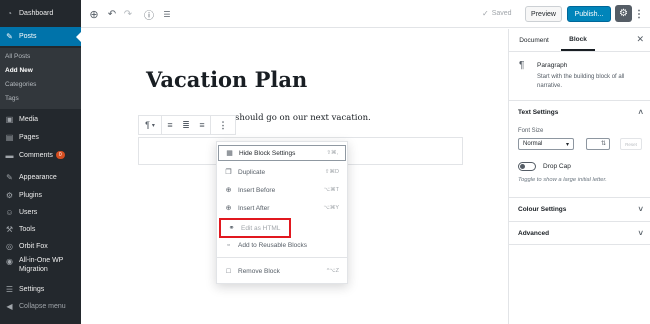 The image size is (650, 324). I want to click on menu-insert-after: ⊕ Insert After ⌥⌘Y, so click(282, 208).